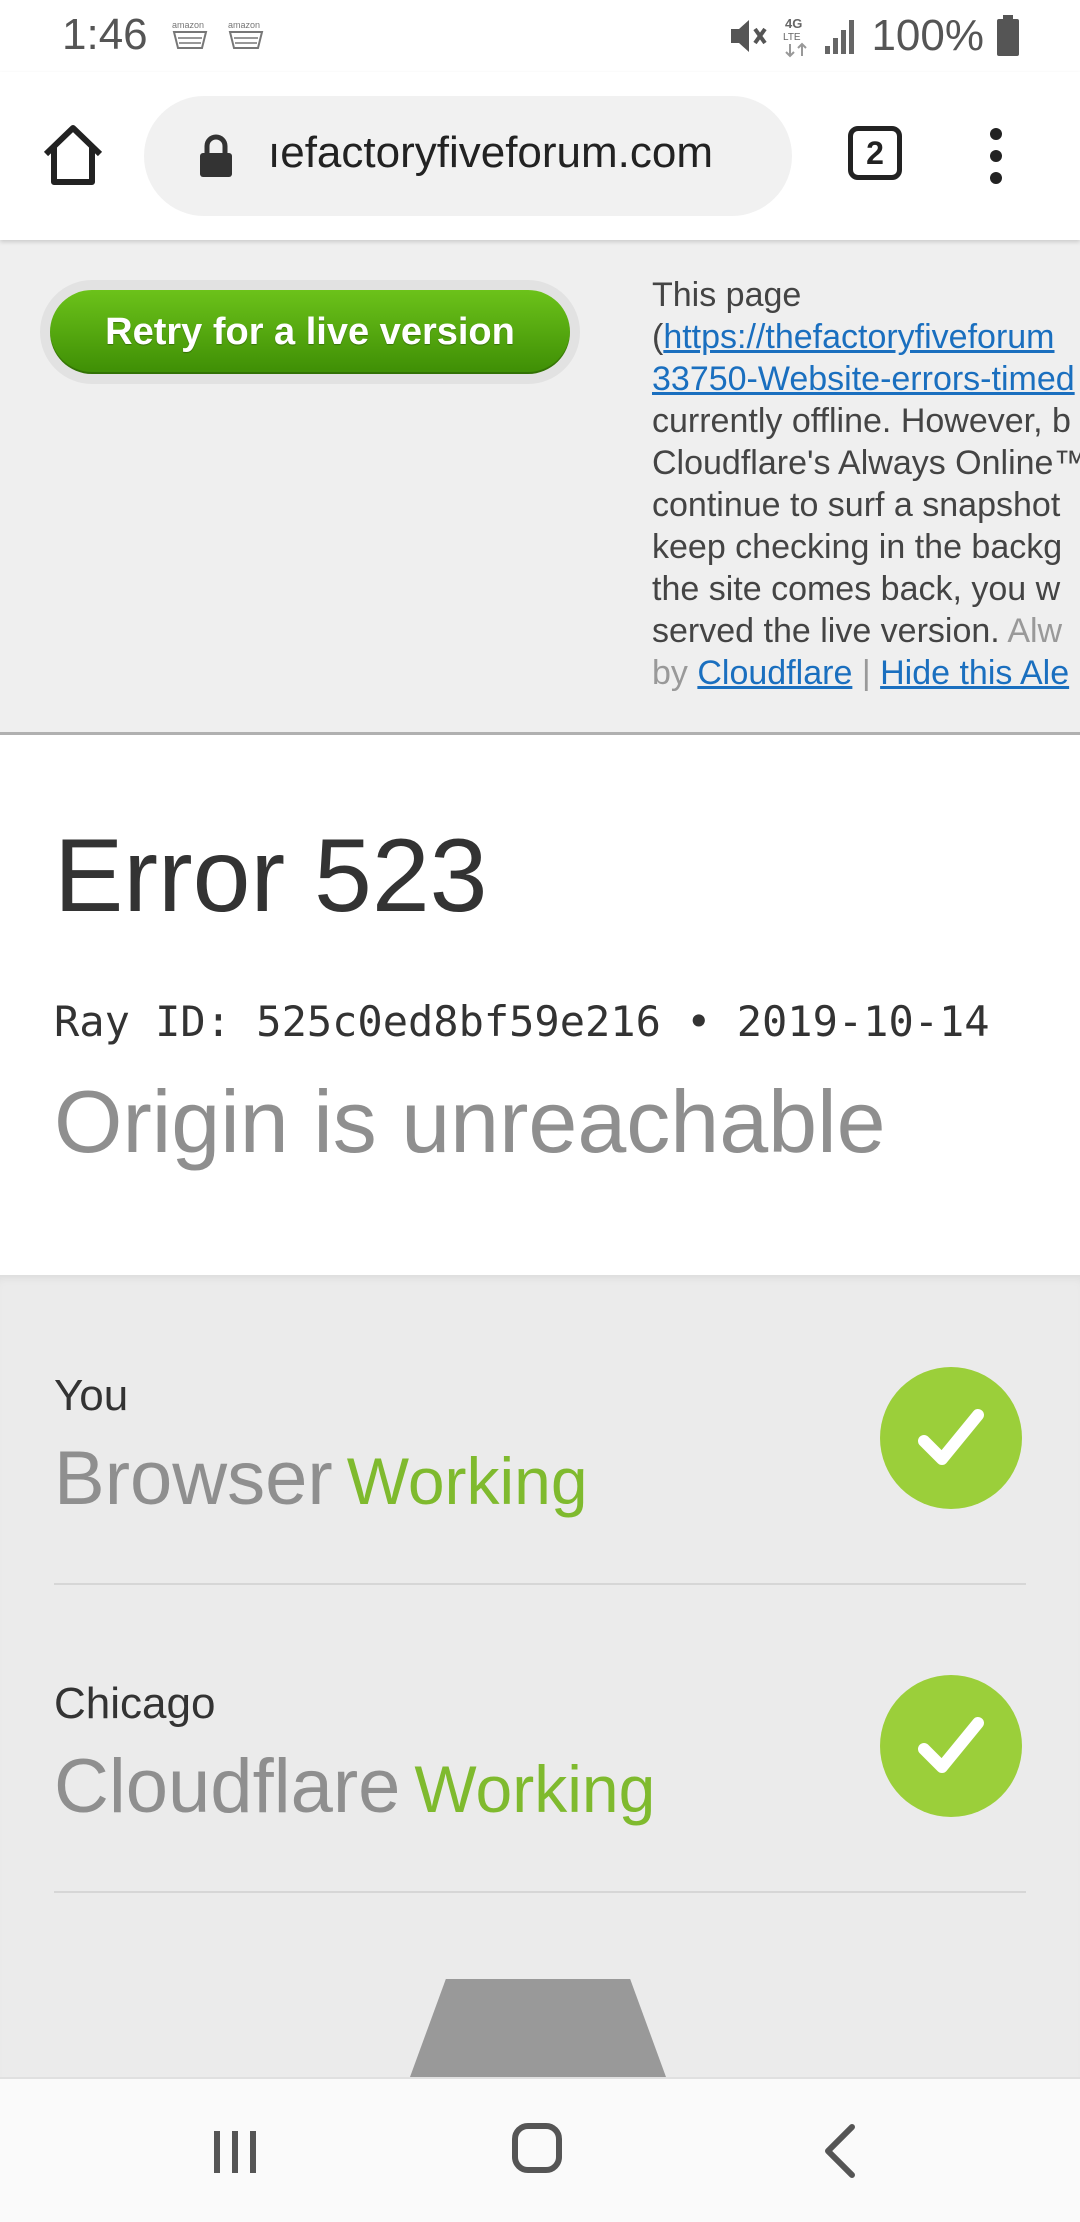 The width and height of the screenshot is (1080, 2222). Describe the element at coordinates (1035, 631) in the screenshot. I see `ao-powered: Alw` at that location.